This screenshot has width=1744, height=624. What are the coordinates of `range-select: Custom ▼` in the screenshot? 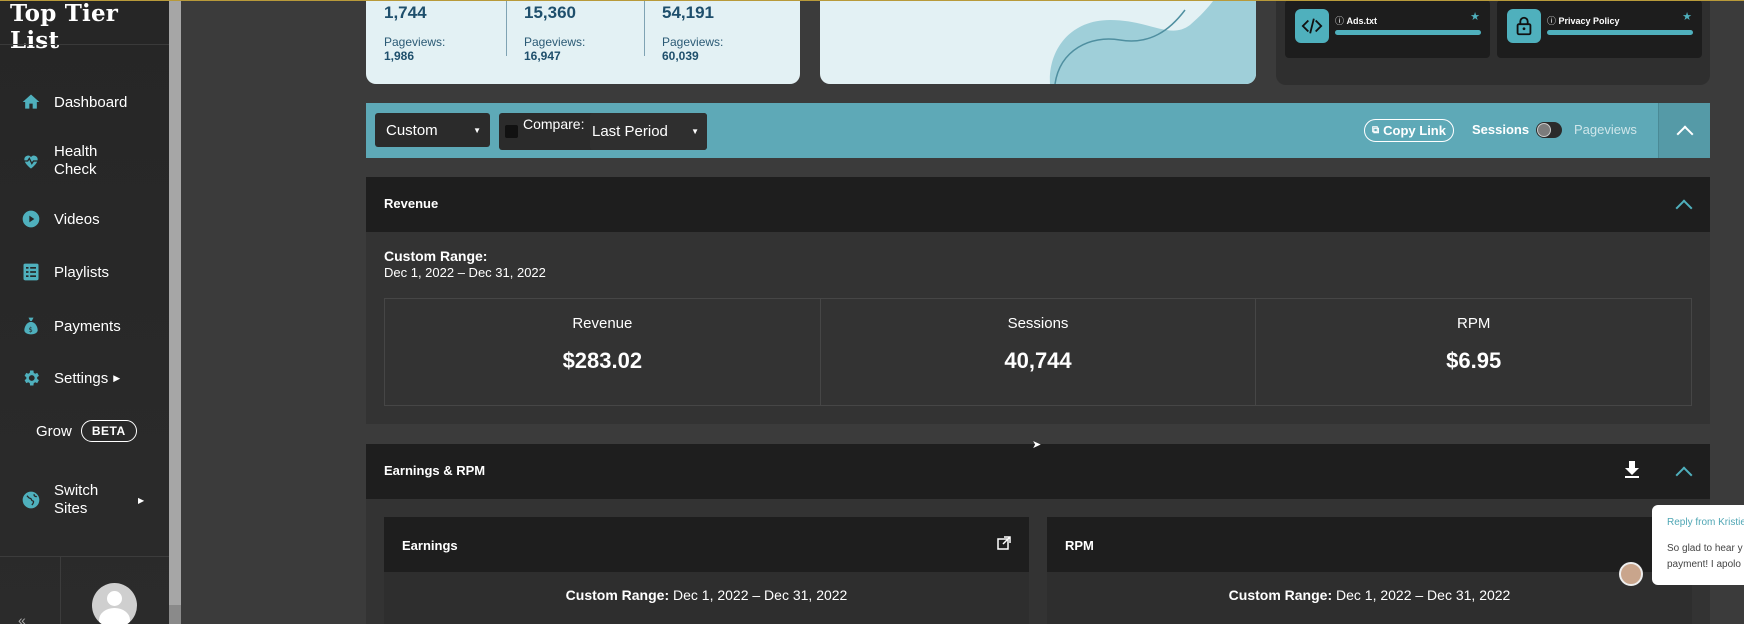 It's located at (432, 130).